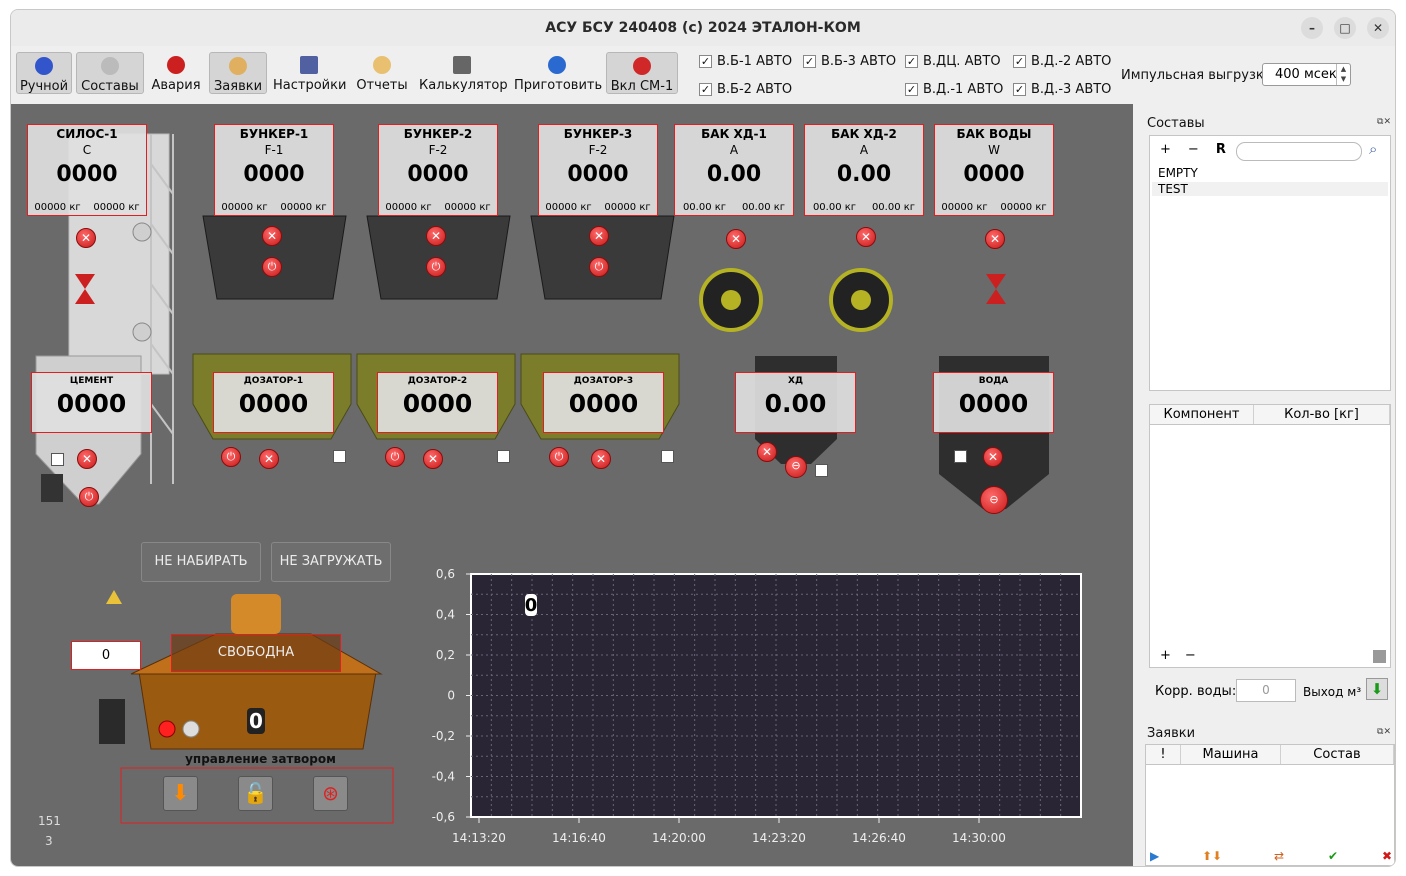 This screenshot has width=1406, height=876. Describe the element at coordinates (44, 73) in the screenshot. I see `manual-button: Ручной` at that location.